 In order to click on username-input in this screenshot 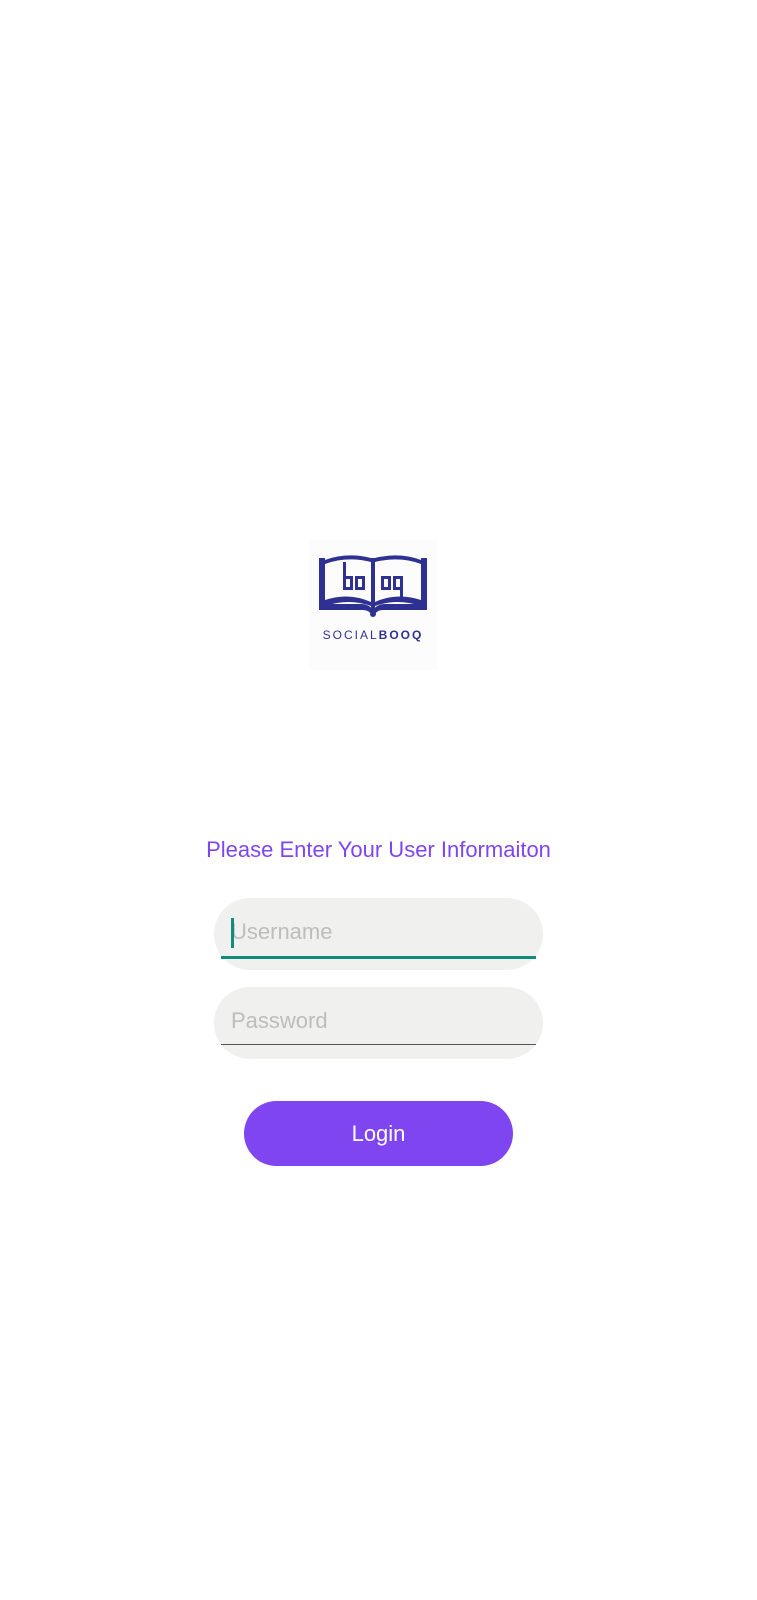, I will do `click(381, 932)`.